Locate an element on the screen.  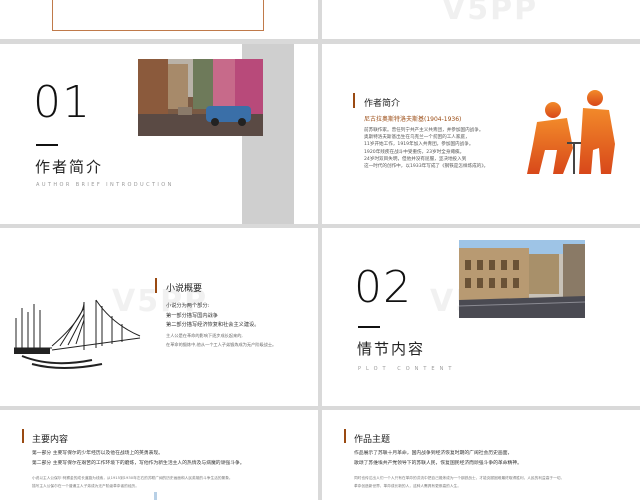
author-line: 1920年残疾在战斗中受重伤，23岁时全身瘫痪。 is located at coordinates (414, 152).